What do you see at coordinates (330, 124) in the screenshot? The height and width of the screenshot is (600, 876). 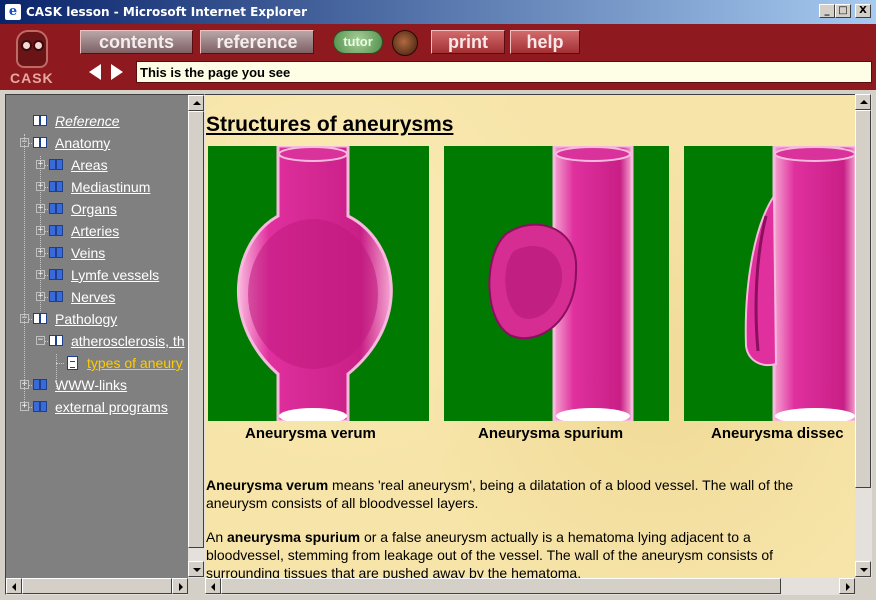 I see `page-title: Structures of aneurysms` at bounding box center [330, 124].